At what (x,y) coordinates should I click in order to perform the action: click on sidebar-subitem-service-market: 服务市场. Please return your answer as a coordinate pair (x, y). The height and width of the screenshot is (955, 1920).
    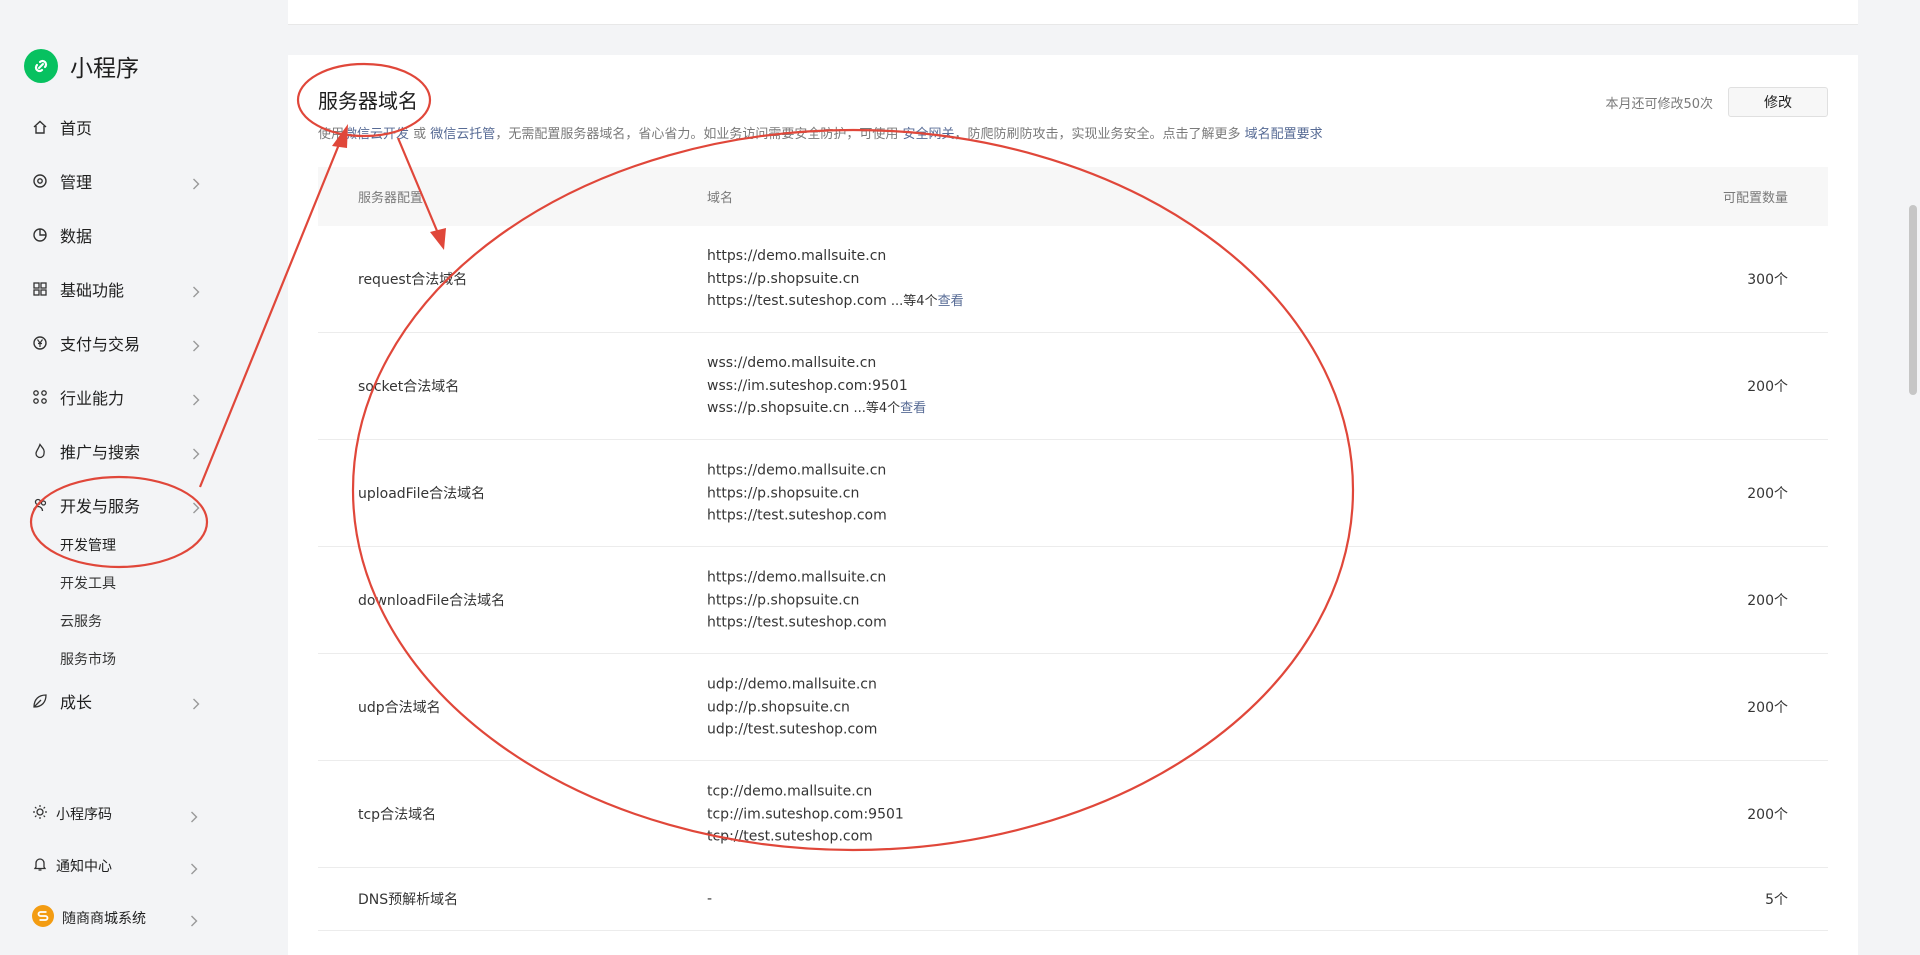
    Looking at the image, I should click on (88, 659).